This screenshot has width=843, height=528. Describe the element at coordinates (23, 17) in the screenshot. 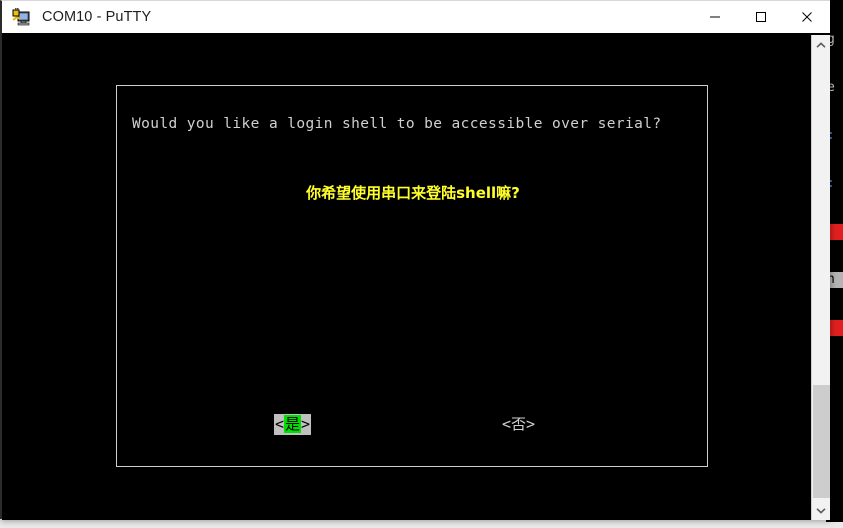

I see `putty-computer-plug-icon` at that location.